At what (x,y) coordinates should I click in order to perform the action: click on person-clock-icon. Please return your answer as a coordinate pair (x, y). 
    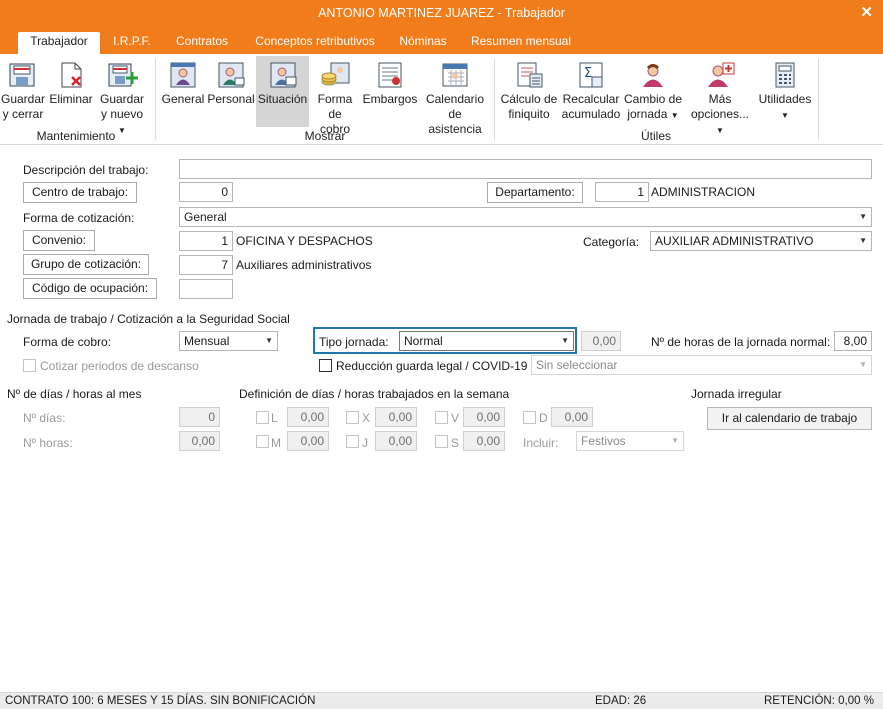
    Looking at the image, I should click on (653, 75).